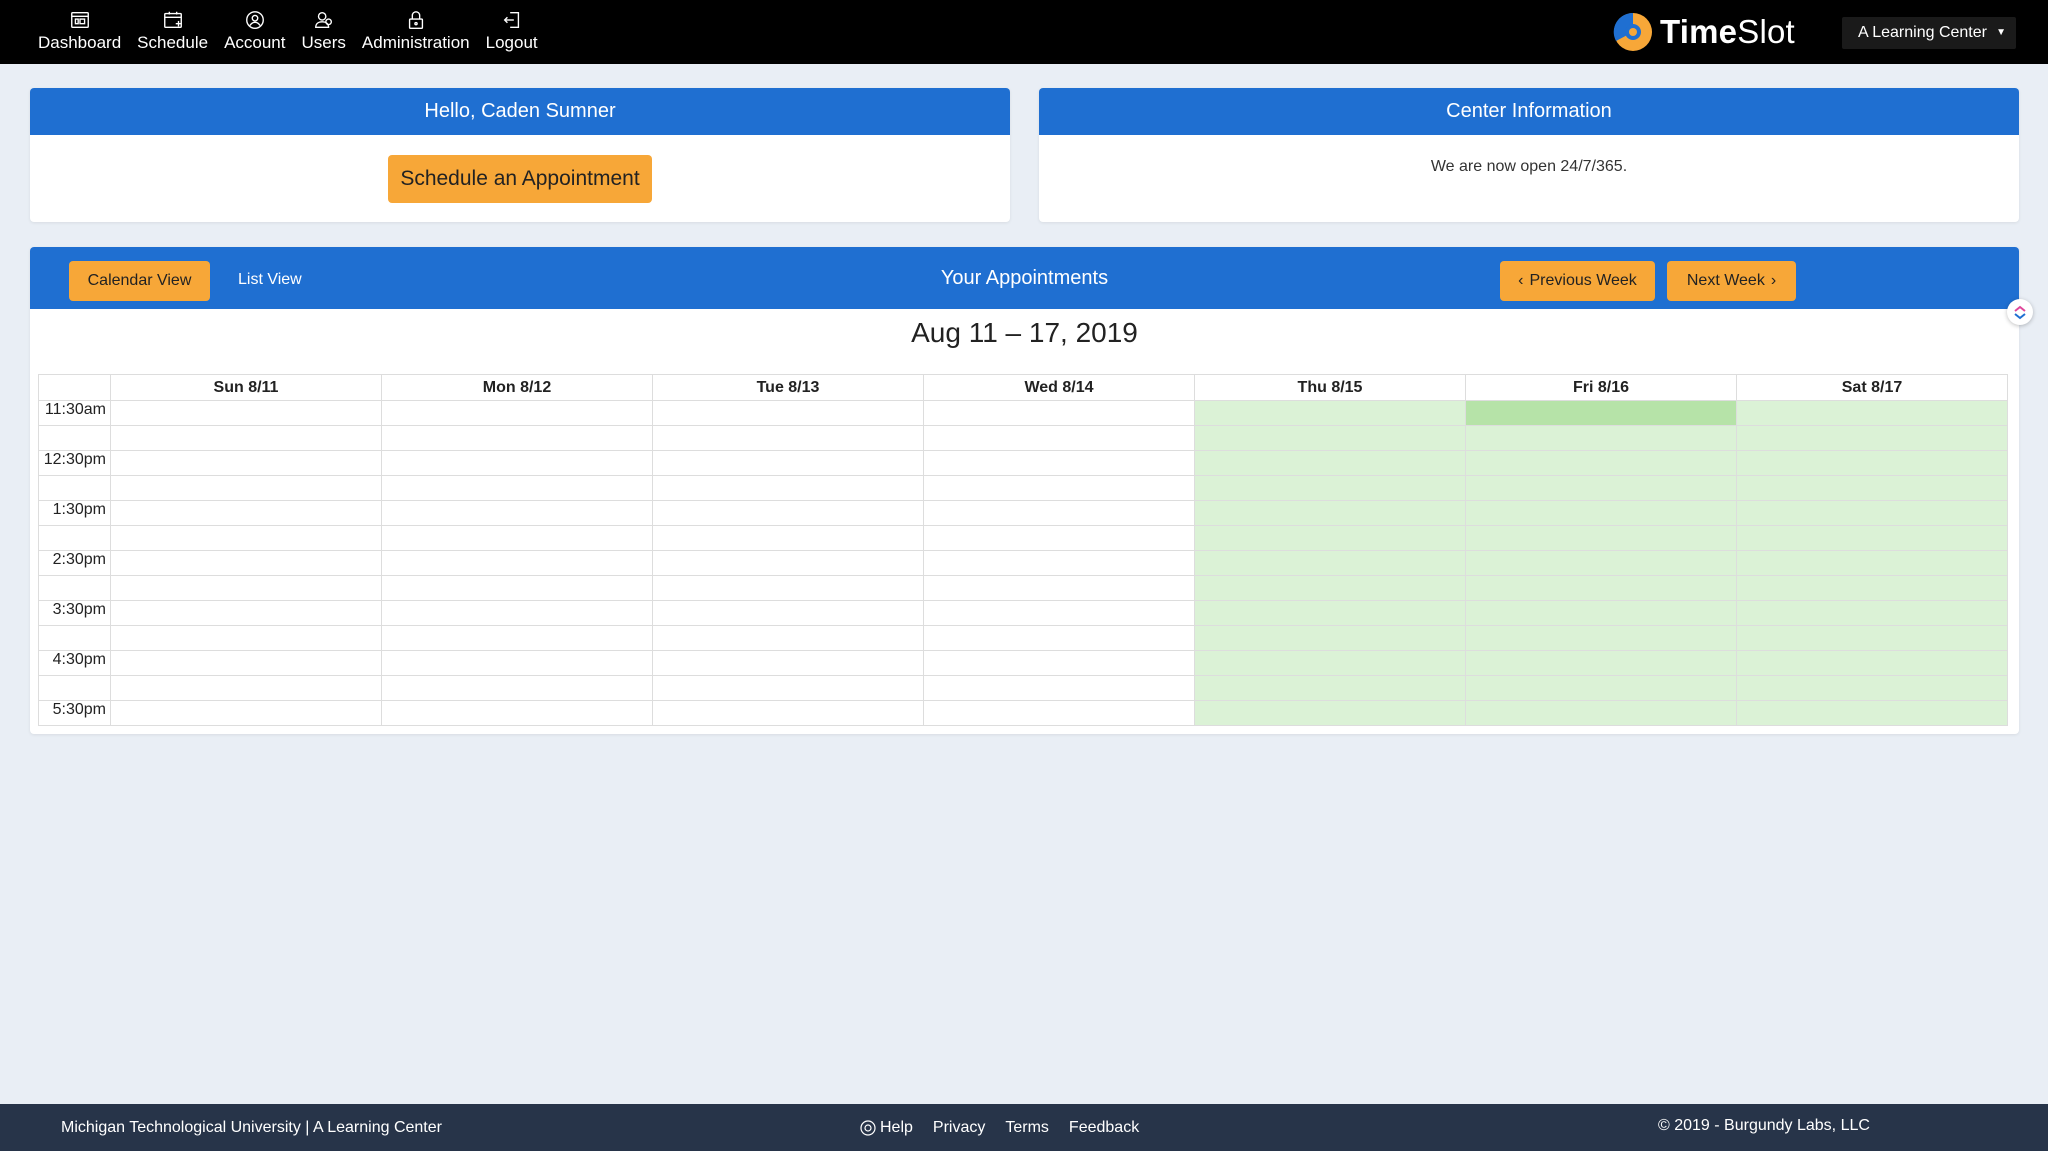  I want to click on schedule-appointment-button: Schedule an Appointment, so click(520, 179).